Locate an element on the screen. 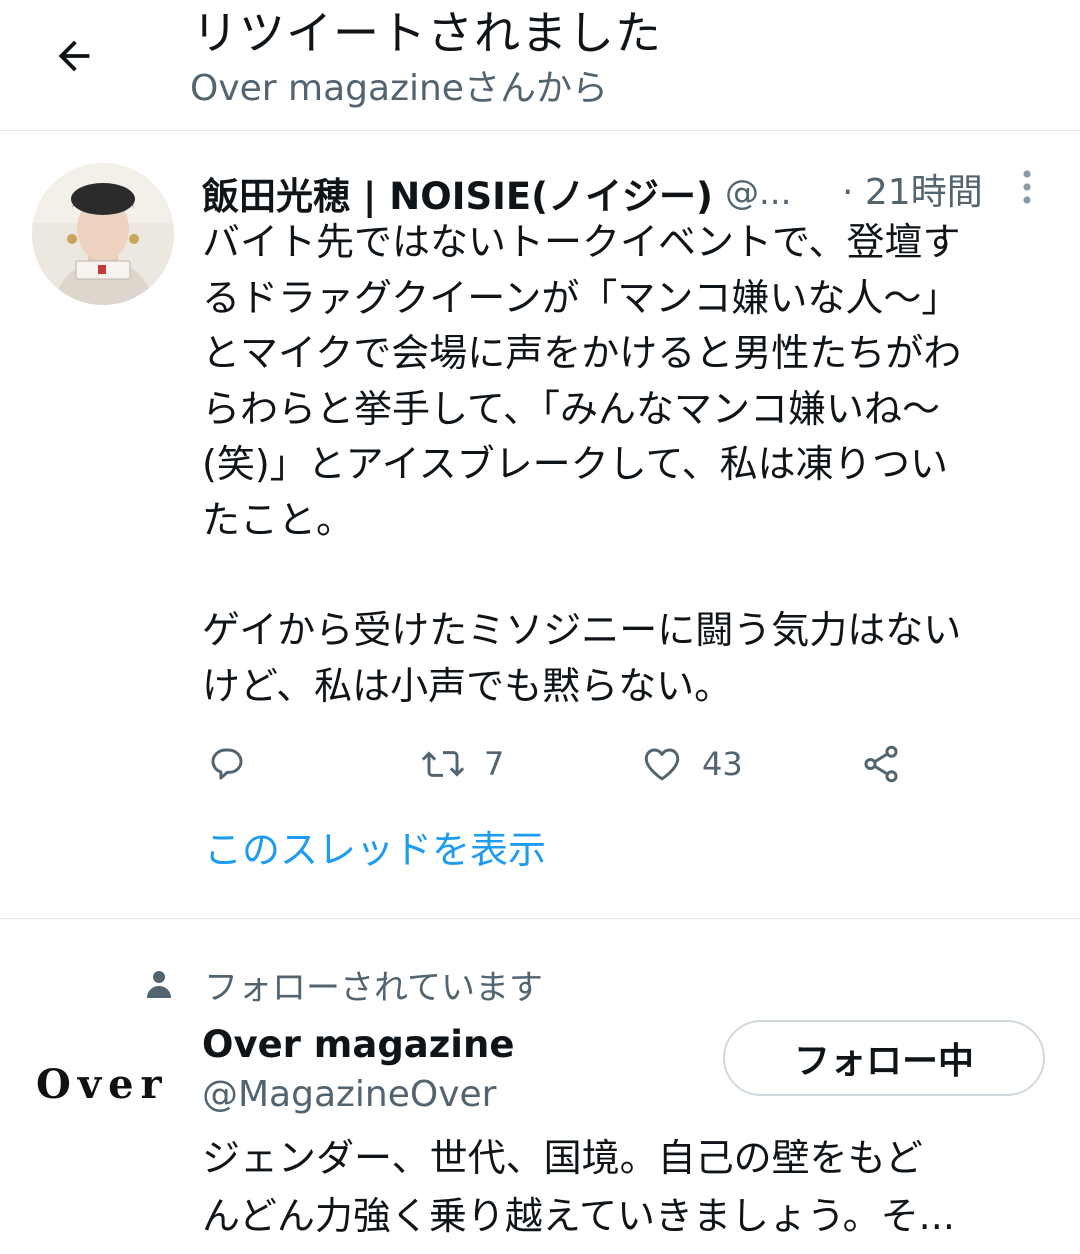 The width and height of the screenshot is (1080, 1254). account-logo: Over is located at coordinates (102, 1084).